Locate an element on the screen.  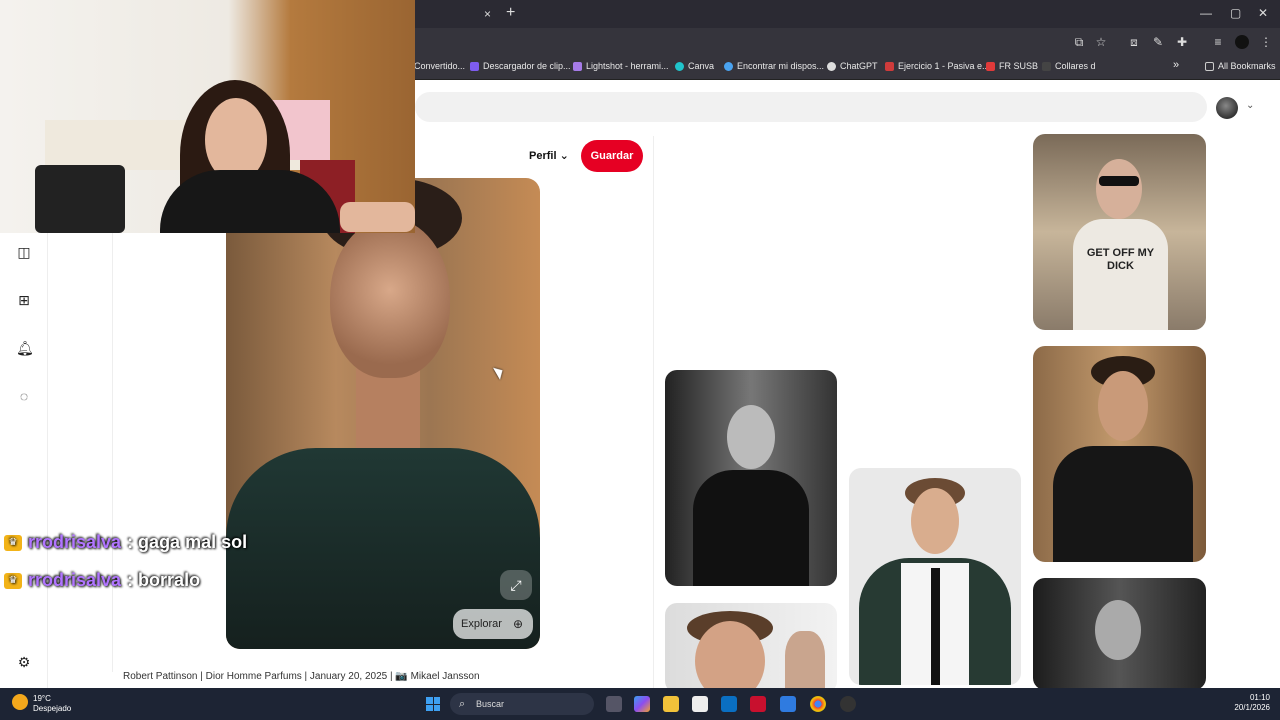
file-explorer-icon is located at coordinates (671, 704).